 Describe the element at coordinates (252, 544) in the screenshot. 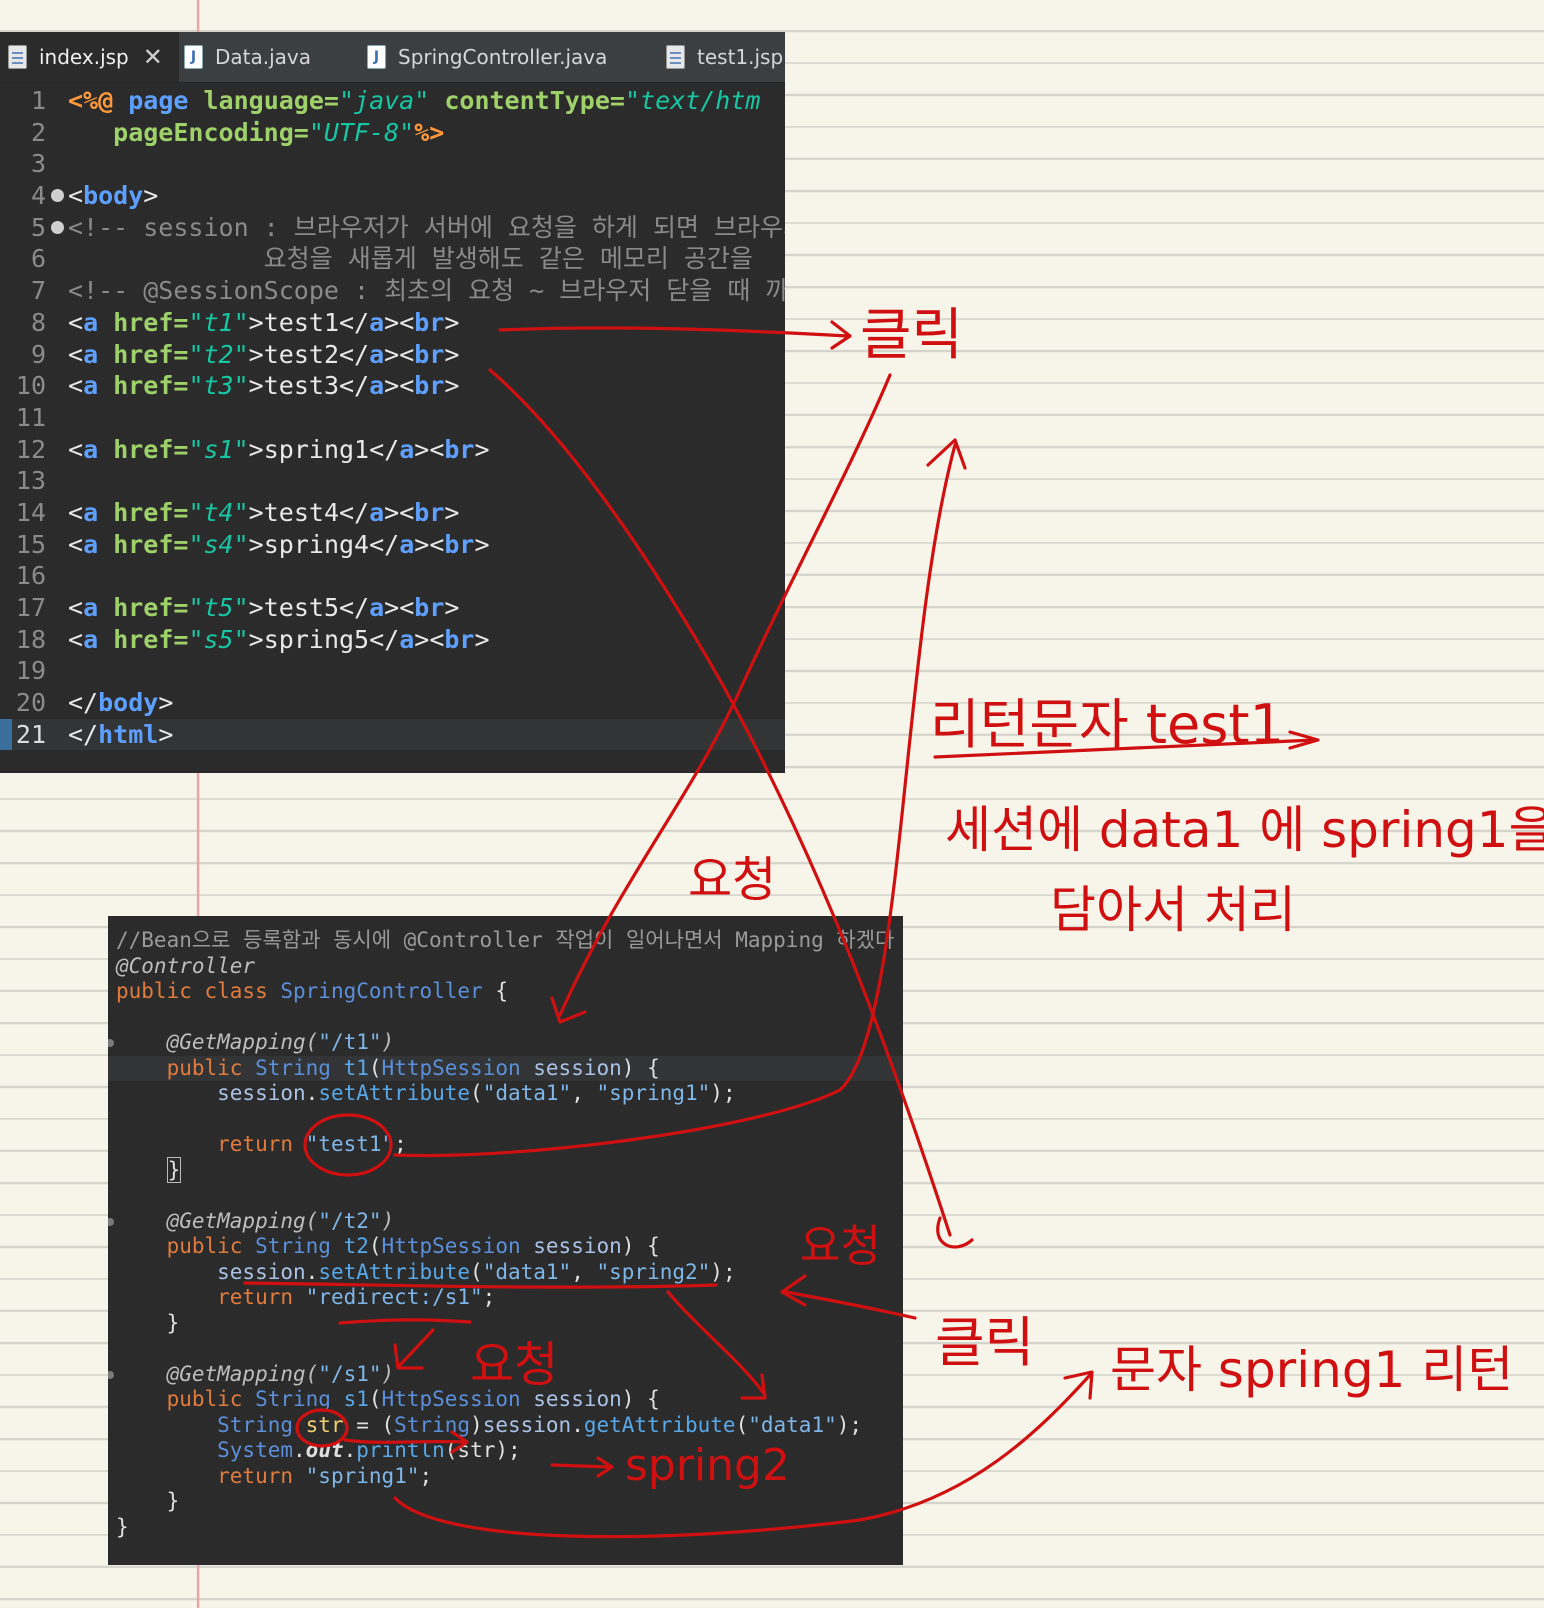

I see `code-line: 15 <a href="s4">spring4</a><br>` at that location.